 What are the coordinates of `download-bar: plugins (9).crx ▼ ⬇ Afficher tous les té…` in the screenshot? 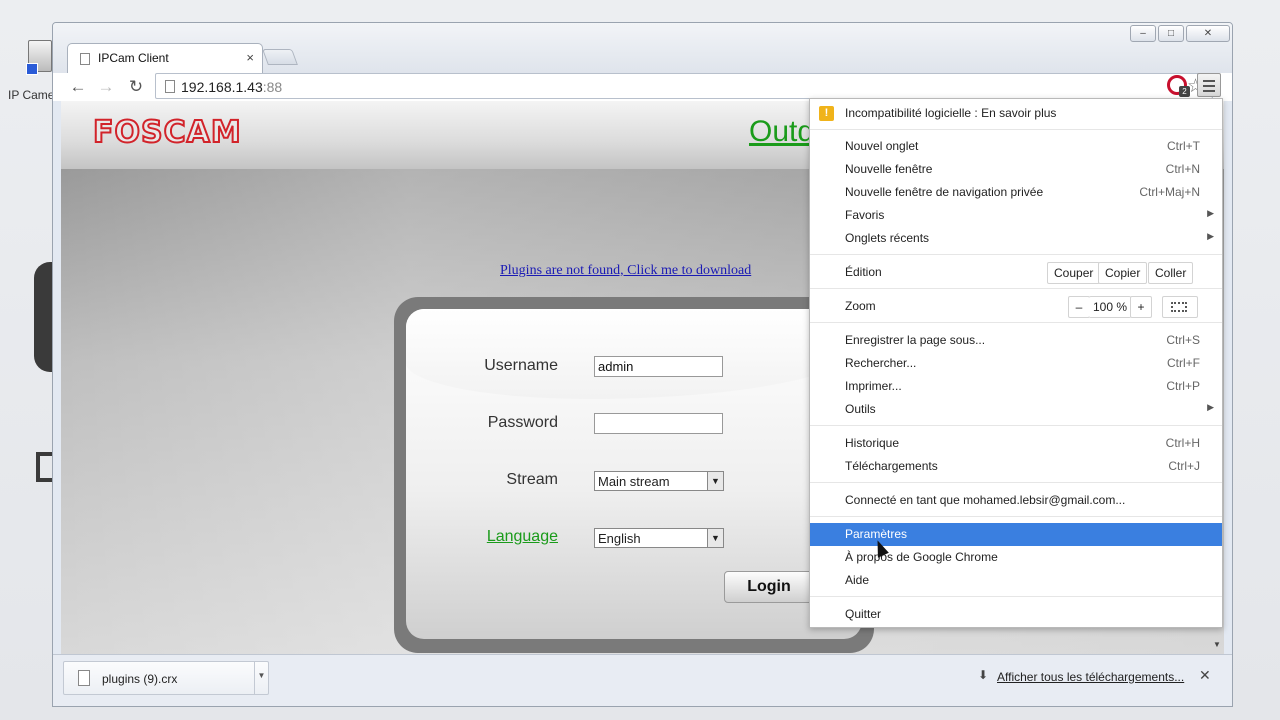 It's located at (642, 680).